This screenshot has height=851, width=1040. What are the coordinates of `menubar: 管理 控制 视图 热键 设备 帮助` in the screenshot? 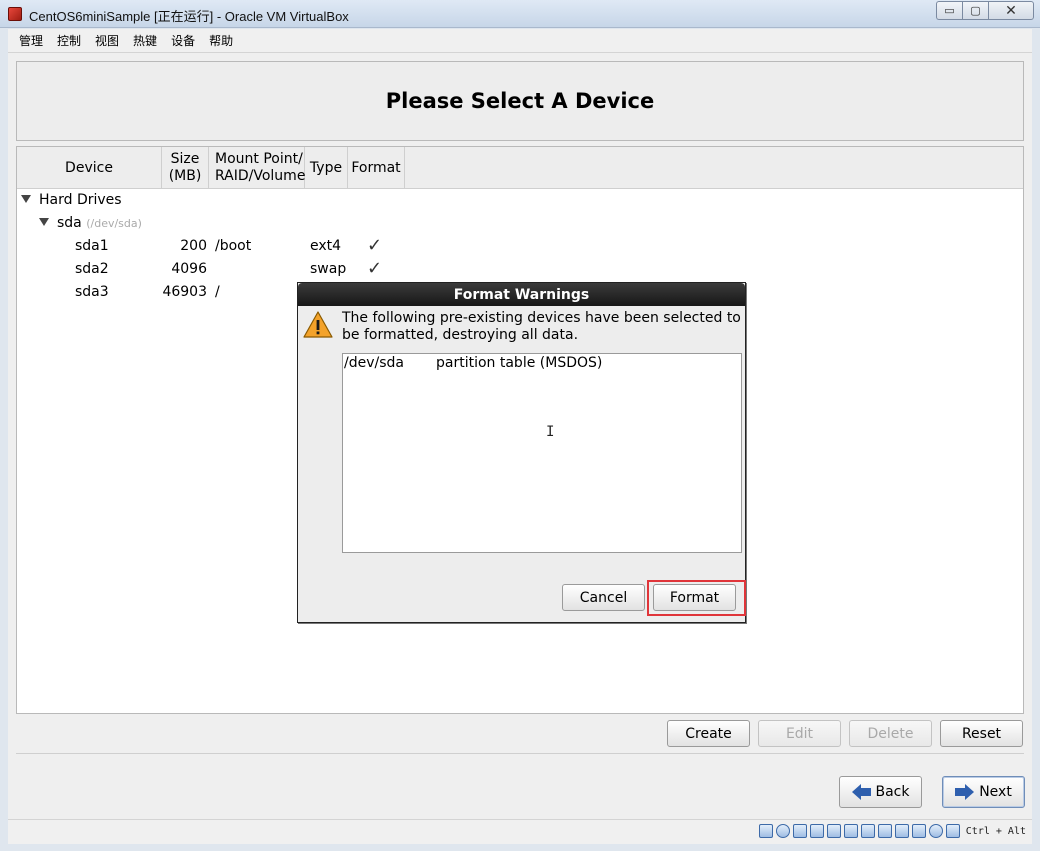 It's located at (520, 41).